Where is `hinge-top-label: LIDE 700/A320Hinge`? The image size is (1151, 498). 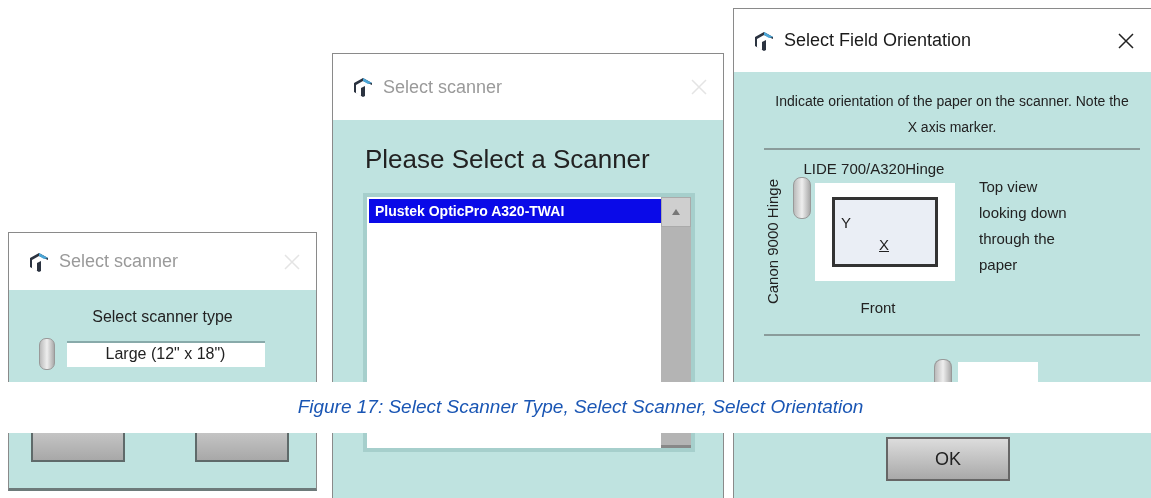 hinge-top-label: LIDE 700/A320Hinge is located at coordinates (874, 168).